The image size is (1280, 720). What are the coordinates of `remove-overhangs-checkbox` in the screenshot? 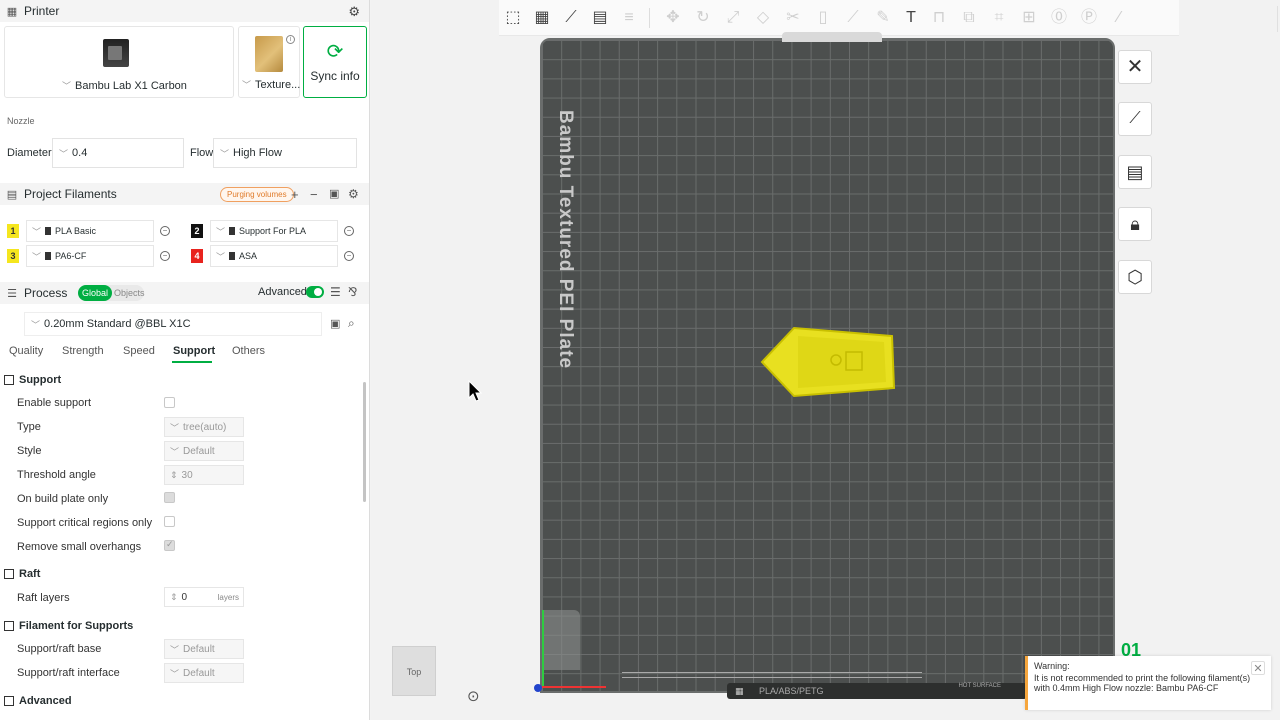 It's located at (169, 545).